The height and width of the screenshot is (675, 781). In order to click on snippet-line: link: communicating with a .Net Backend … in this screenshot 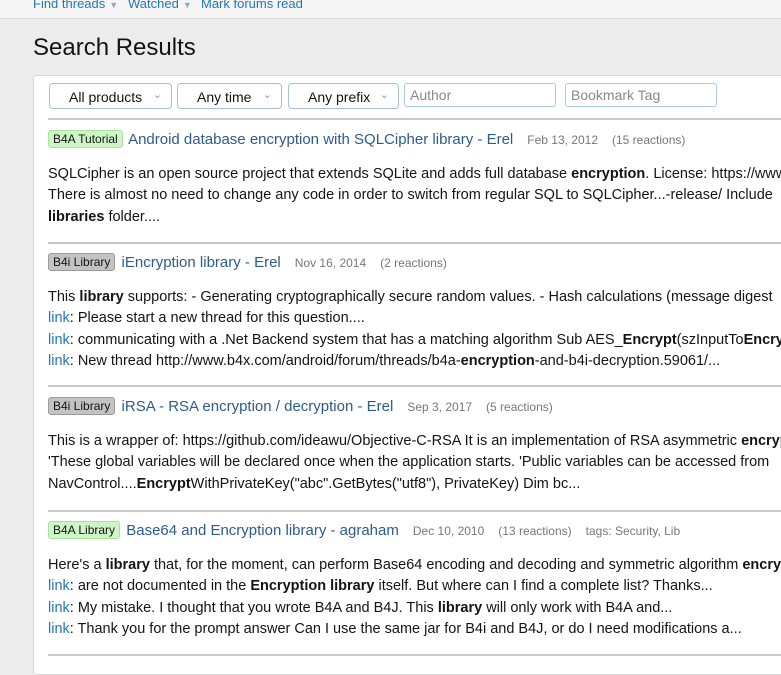, I will do `click(414, 340)`.